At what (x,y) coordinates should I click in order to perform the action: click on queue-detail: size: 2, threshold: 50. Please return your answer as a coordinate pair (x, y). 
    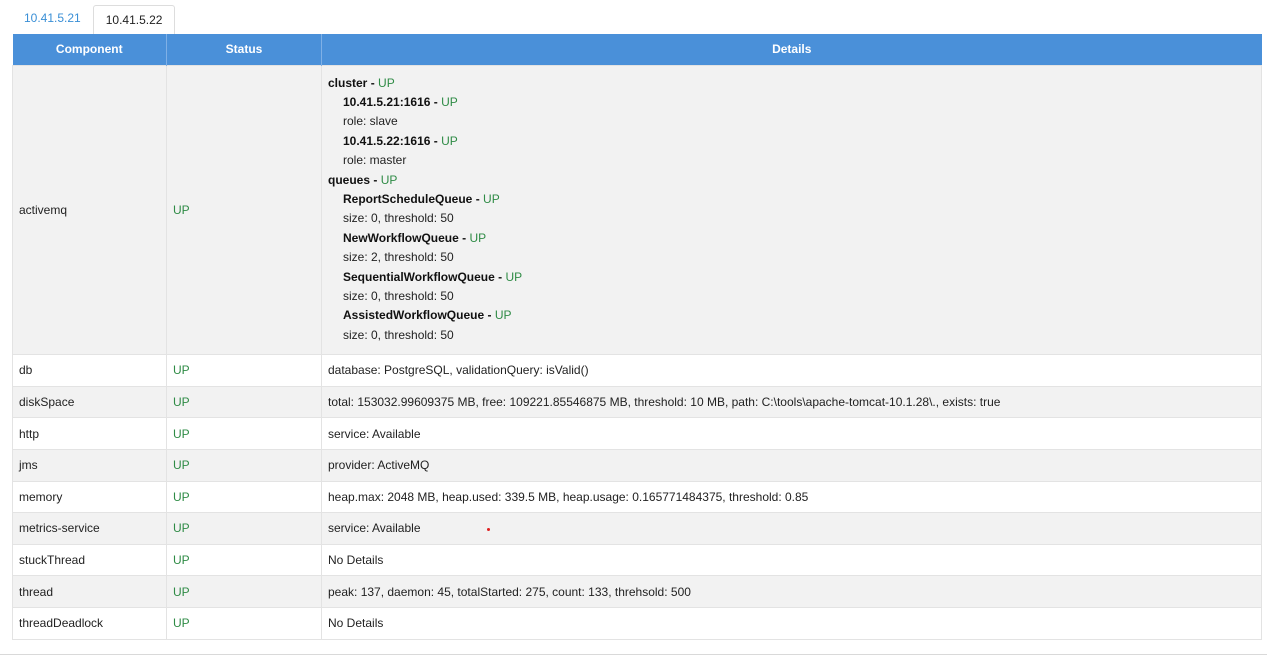
    Looking at the image, I should click on (398, 257).